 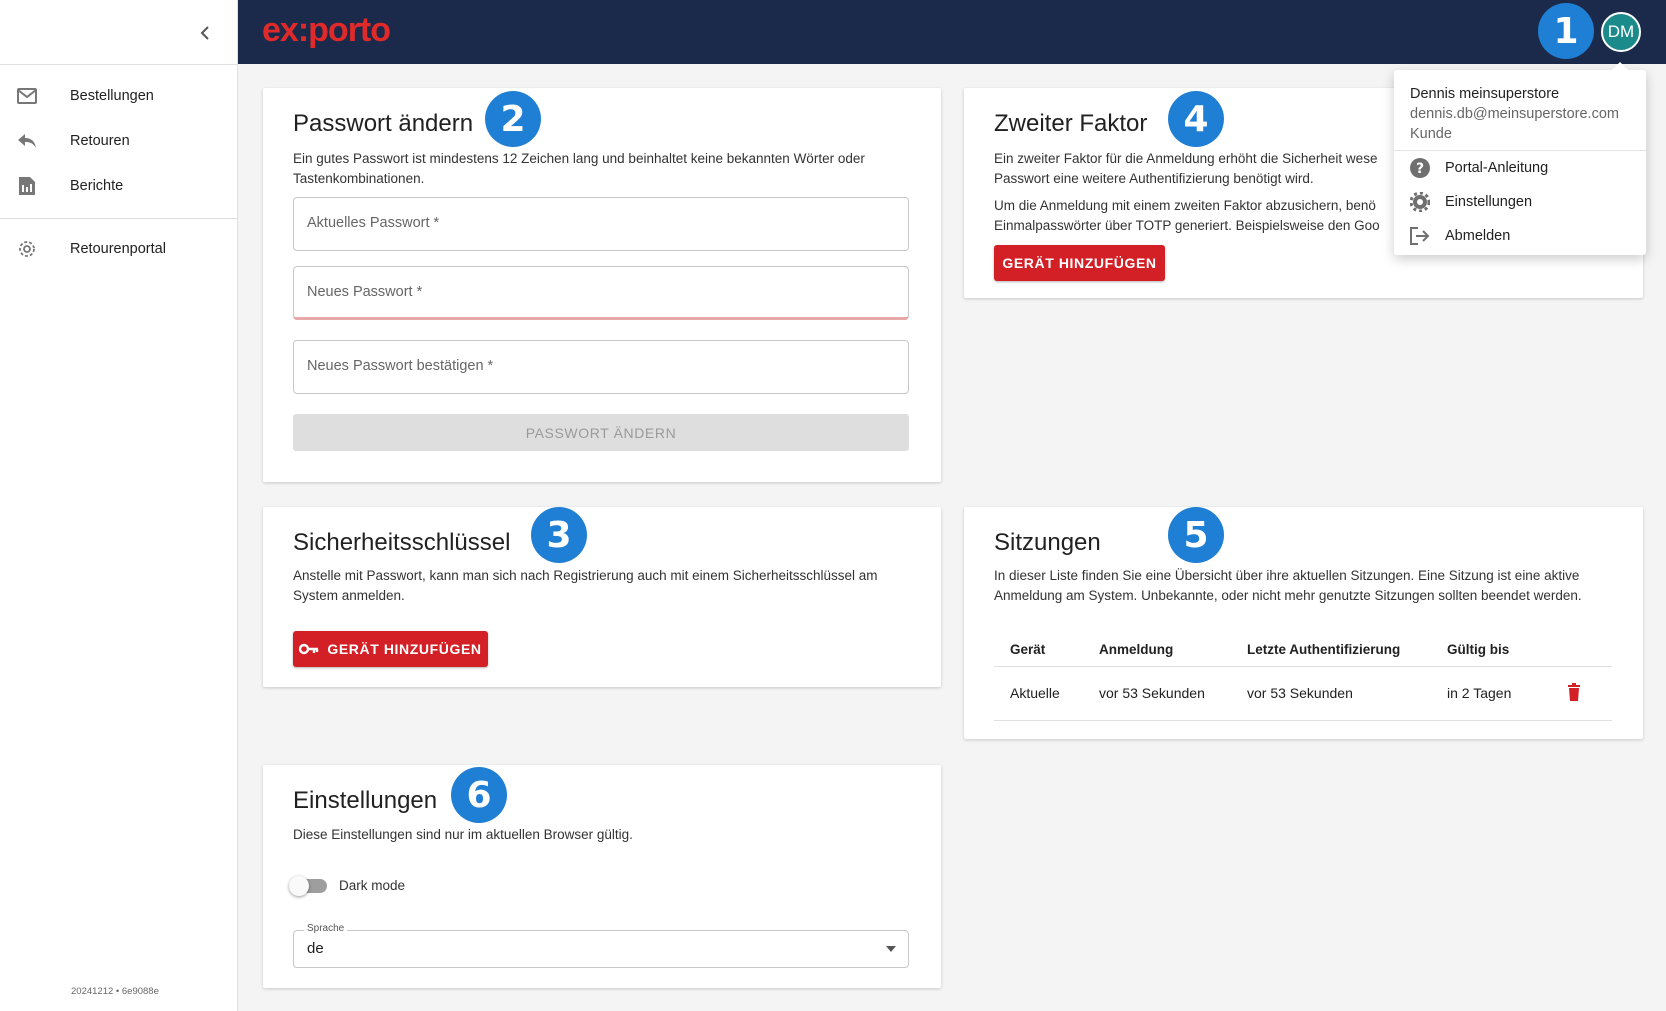 I want to click on session-device: Aktuelle, so click(x=1038, y=693).